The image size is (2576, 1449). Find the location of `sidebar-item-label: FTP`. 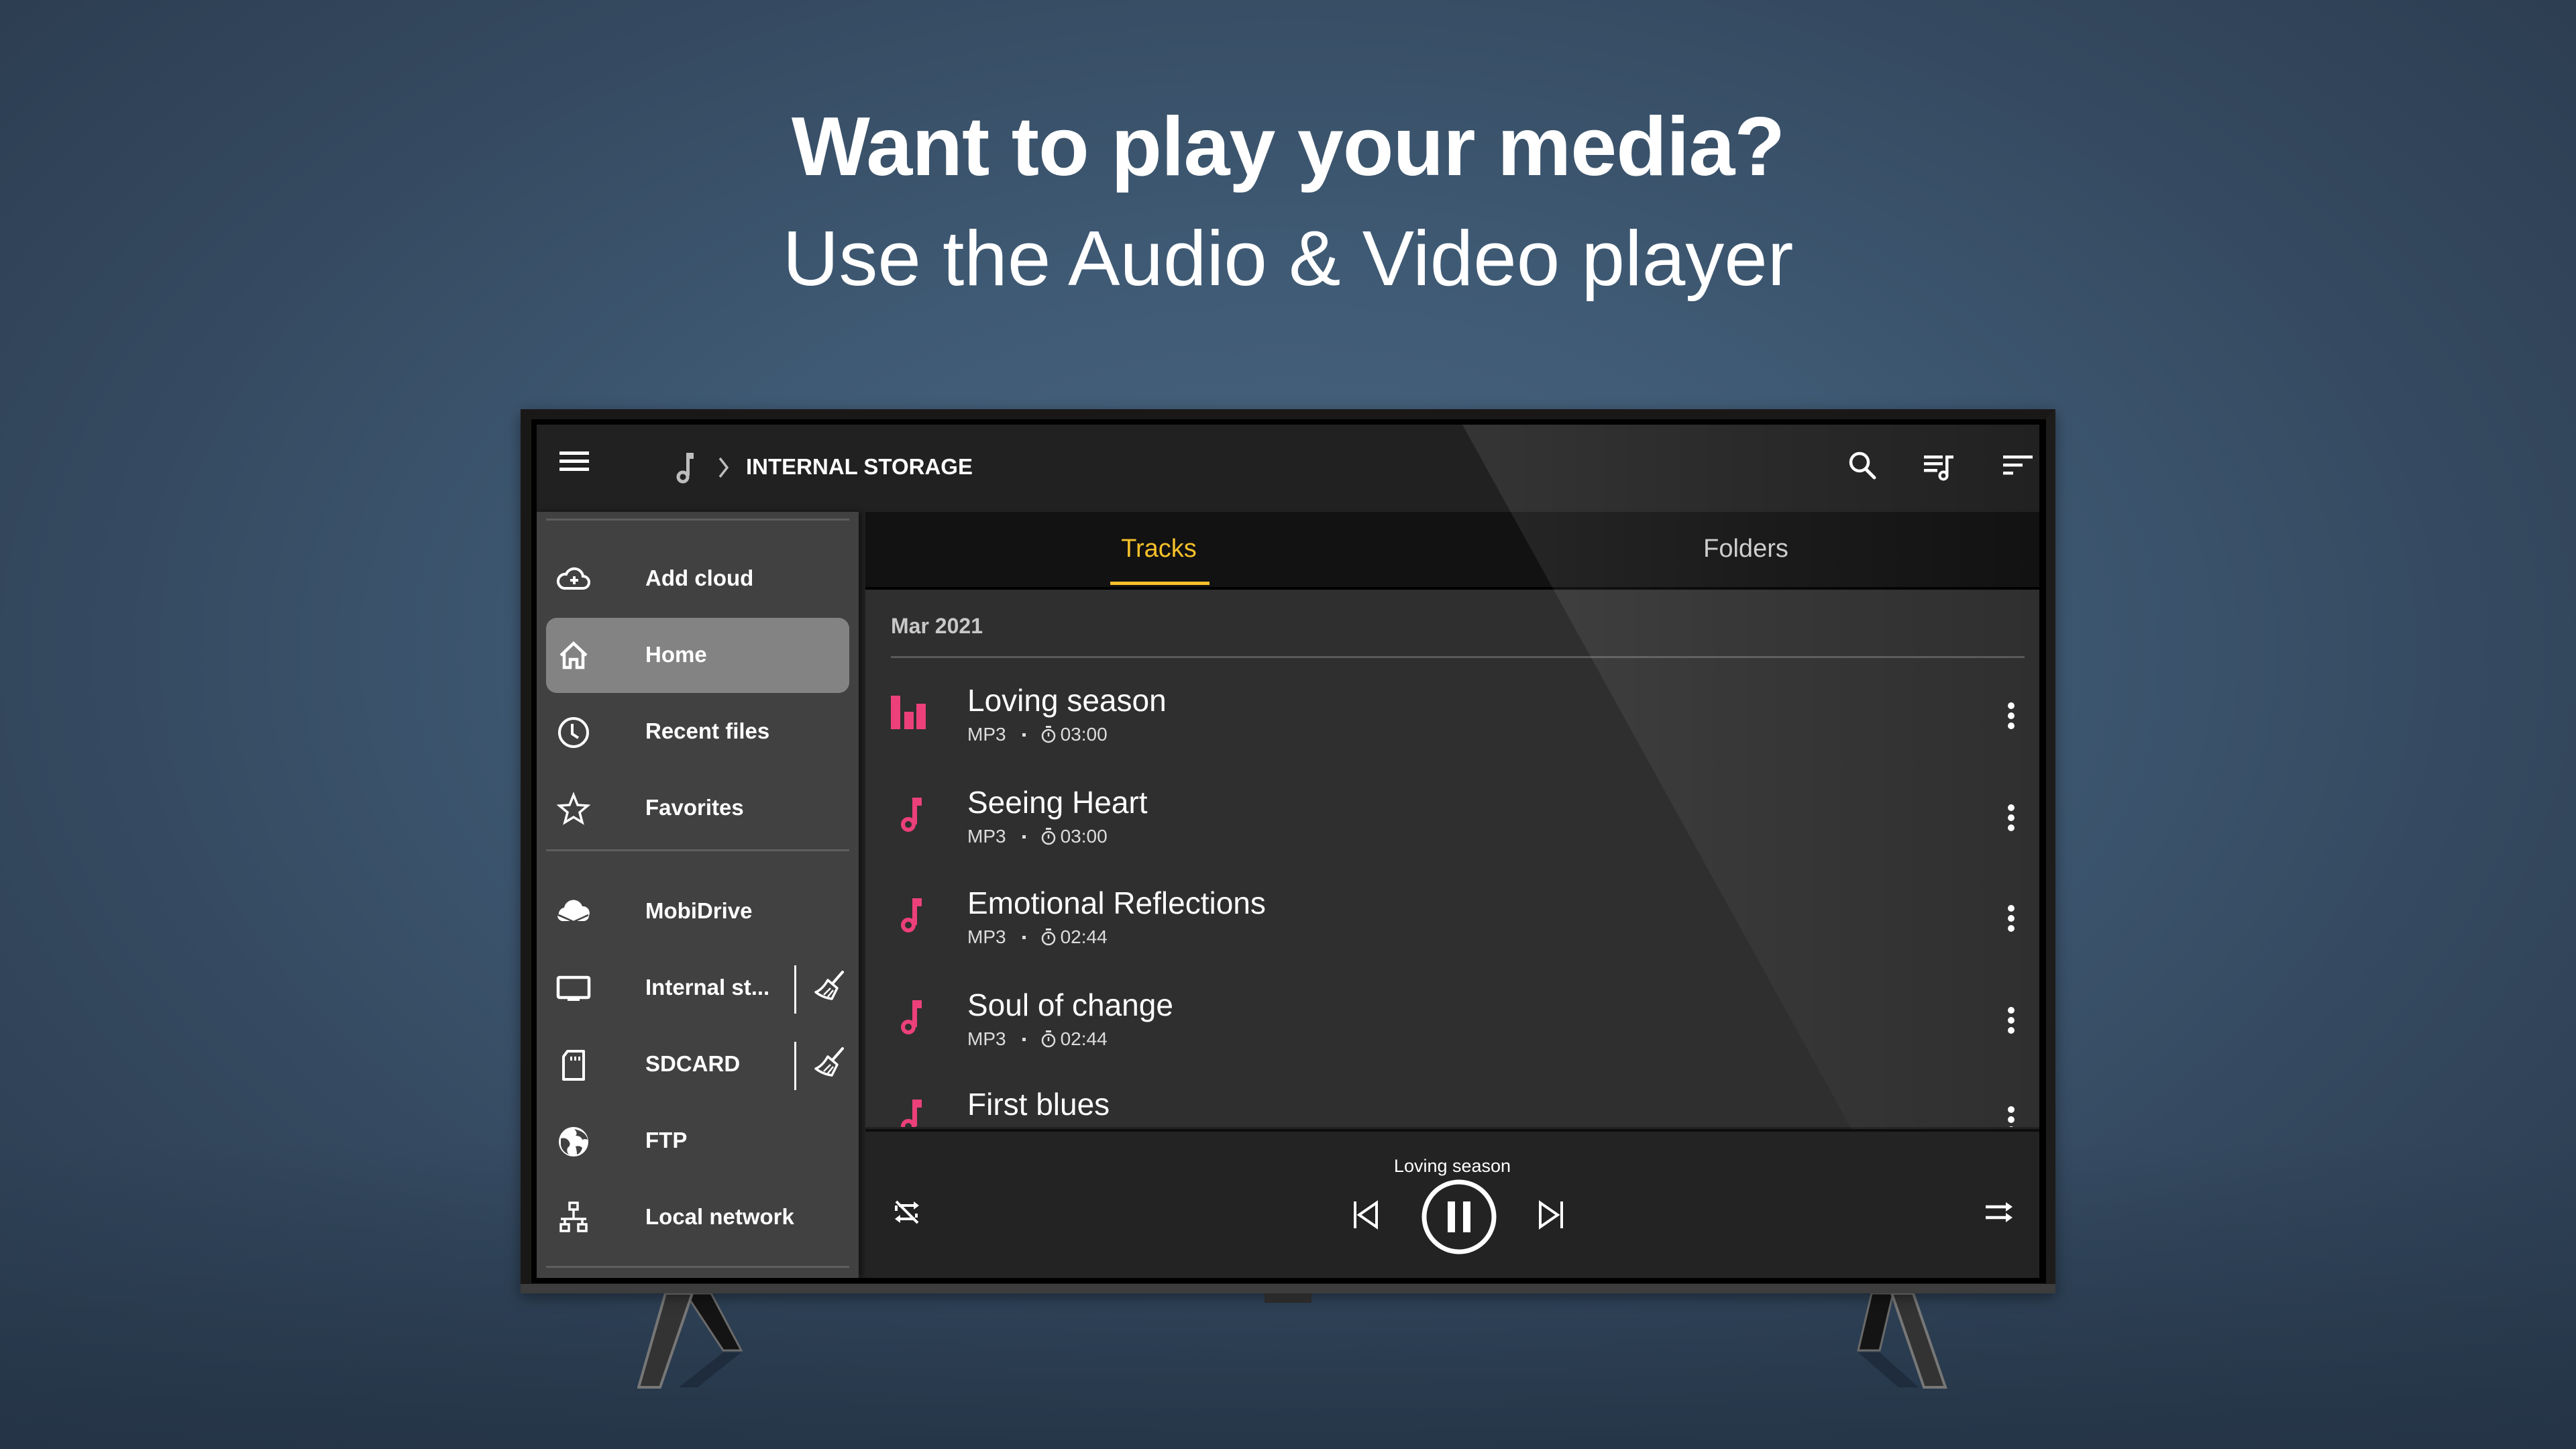

sidebar-item-label: FTP is located at coordinates (666, 1140).